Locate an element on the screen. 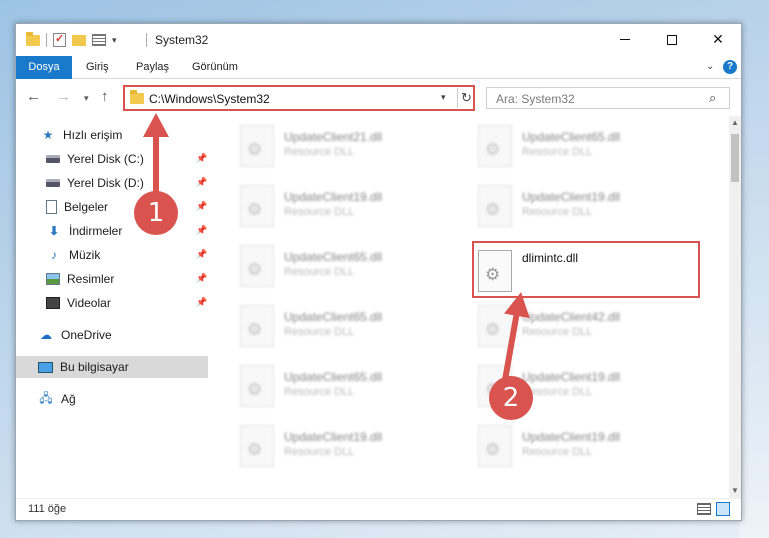 Image resolution: width=769 pixels, height=538 pixels. sidebar-item-pictures: Resimler 📌 is located at coordinates (112, 279).